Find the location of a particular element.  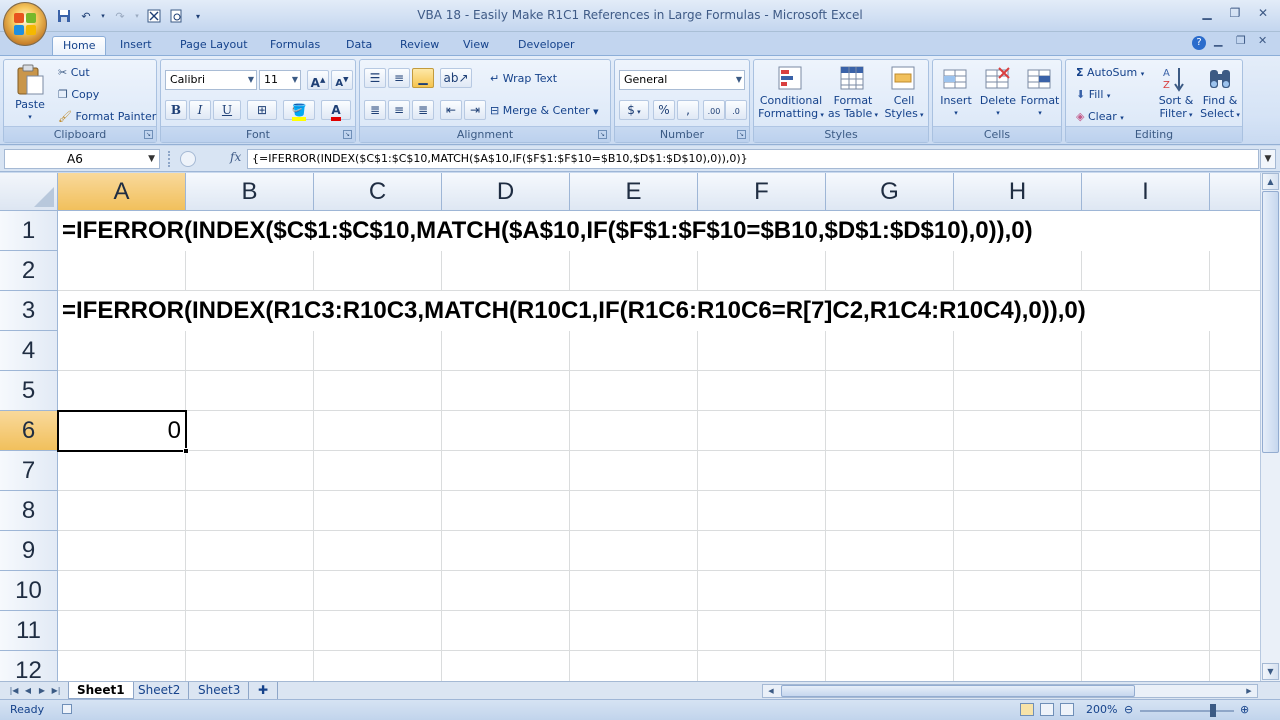

increase-indent-button: ⇥ is located at coordinates (475, 110).